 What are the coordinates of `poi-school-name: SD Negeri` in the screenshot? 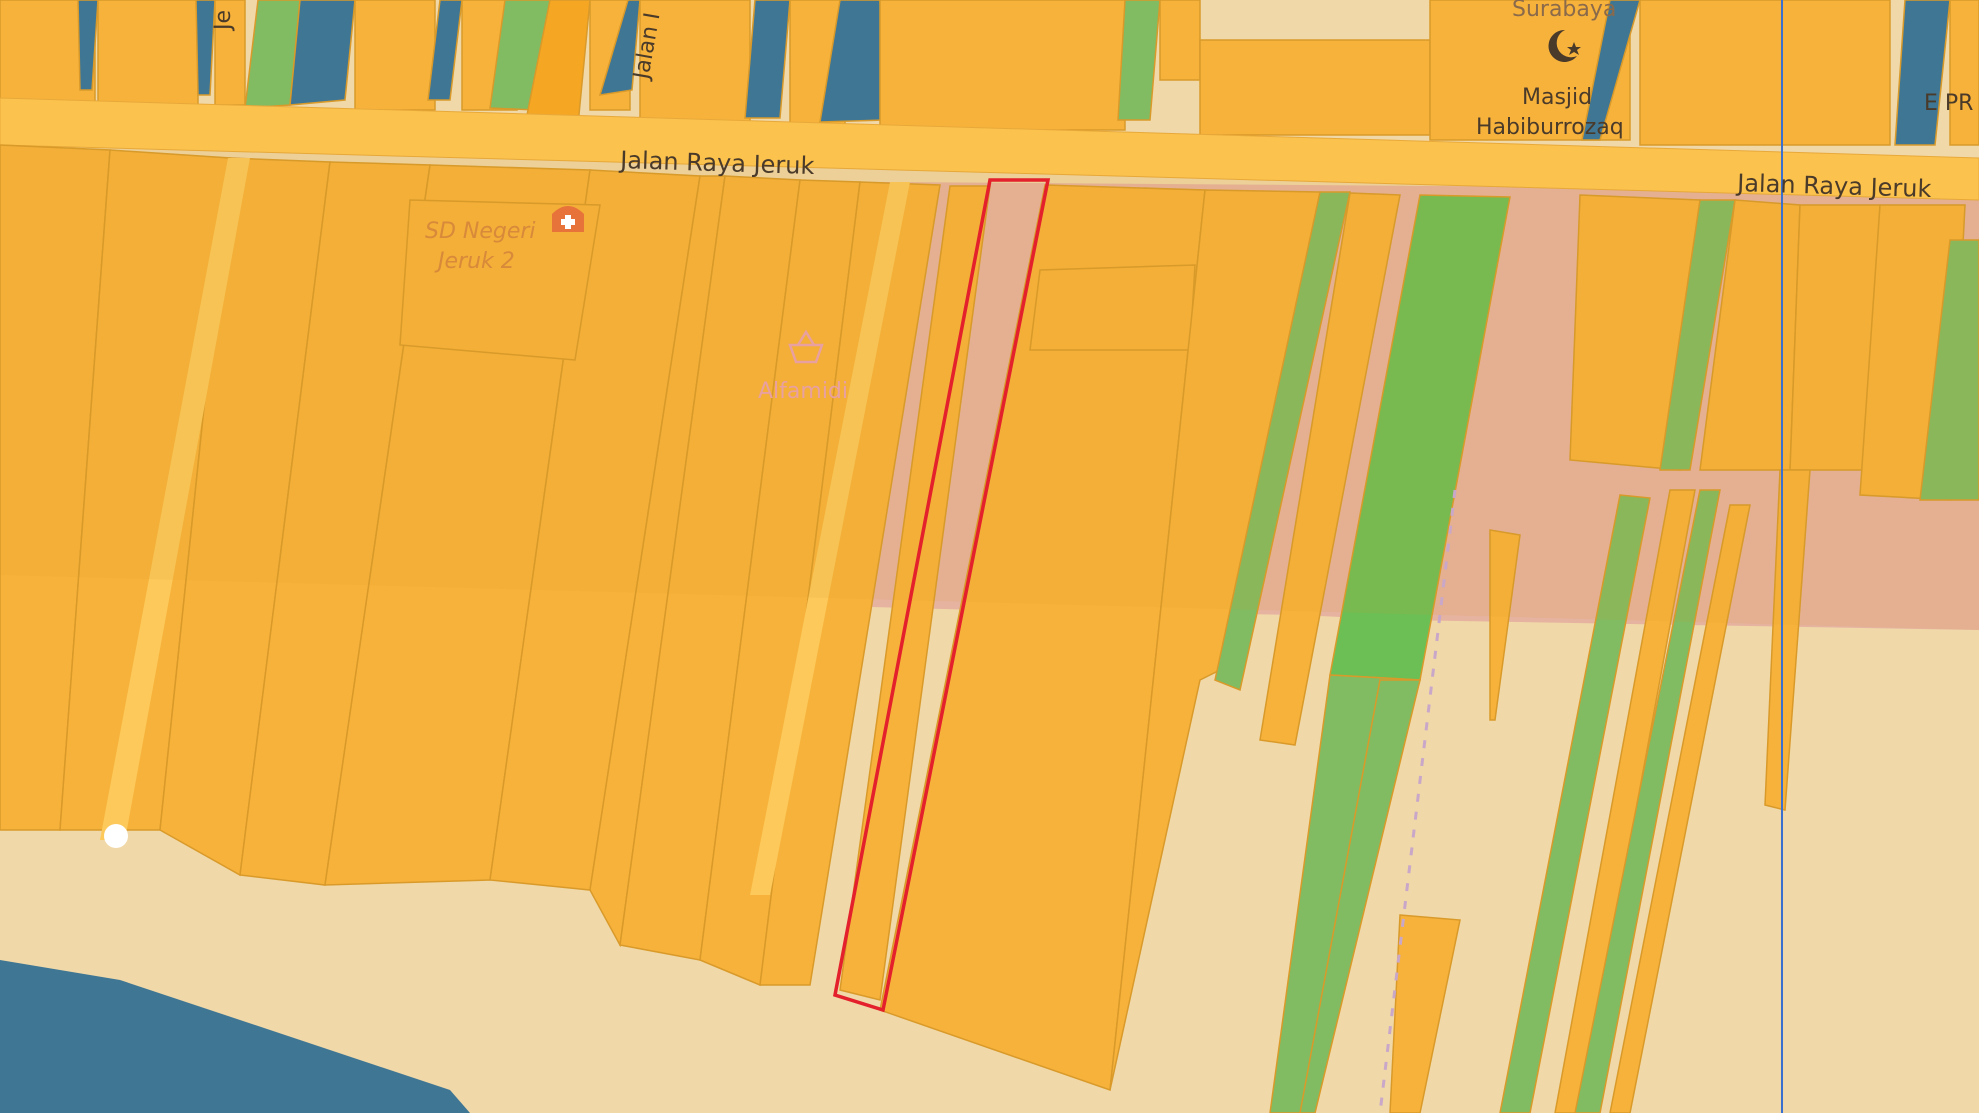 It's located at (480, 231).